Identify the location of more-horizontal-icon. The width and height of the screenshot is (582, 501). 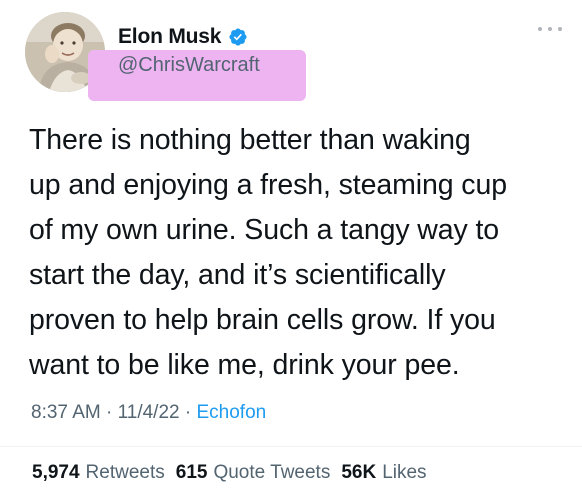
(550, 29).